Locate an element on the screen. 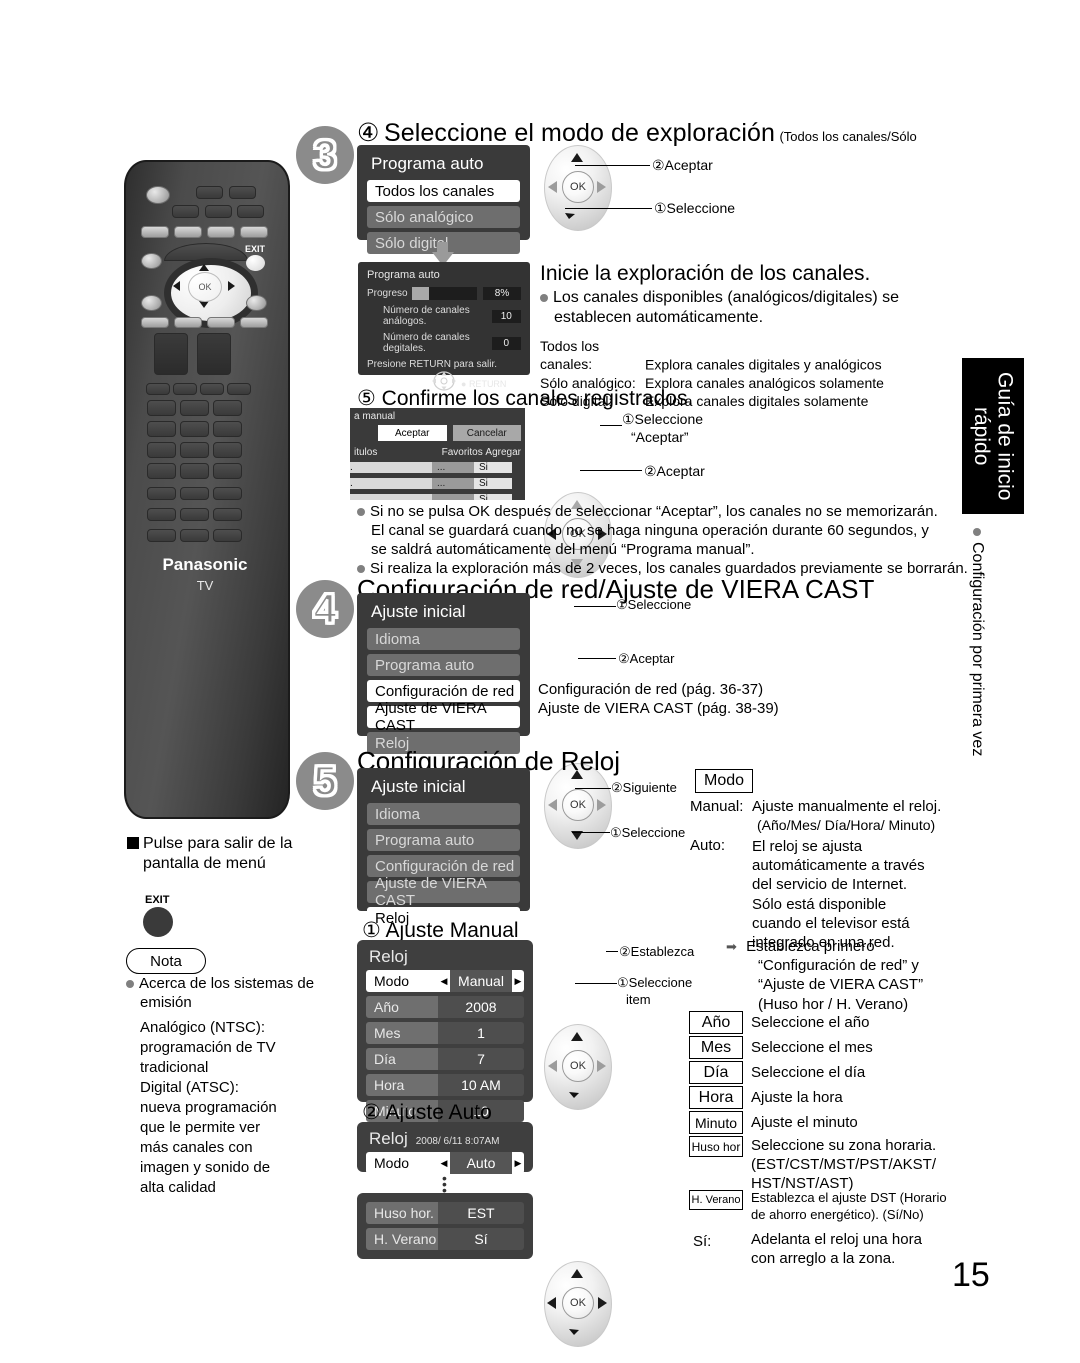  auto-line: automáticamente a través is located at coordinates (838, 866).